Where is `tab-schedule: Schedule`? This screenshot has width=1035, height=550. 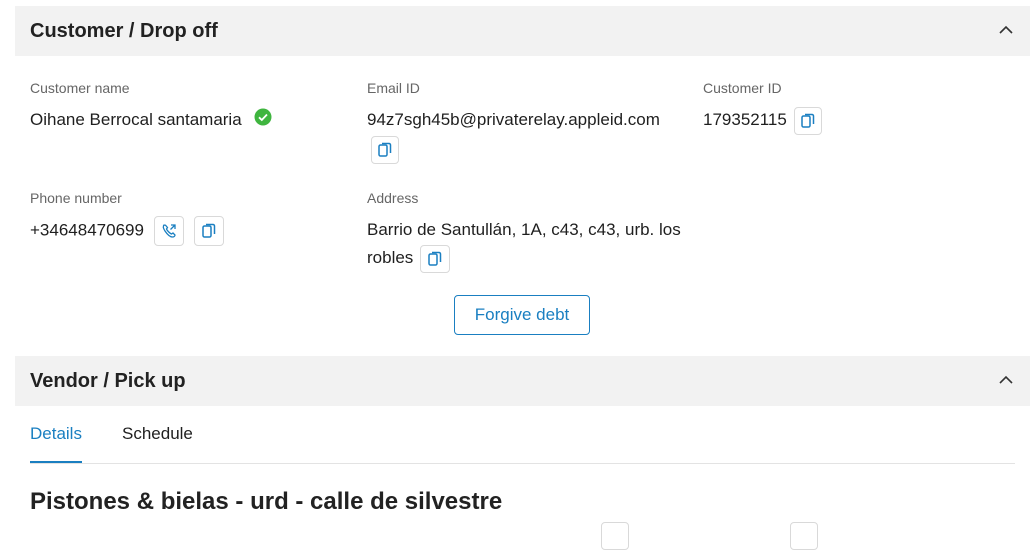 tab-schedule: Schedule is located at coordinates (157, 434).